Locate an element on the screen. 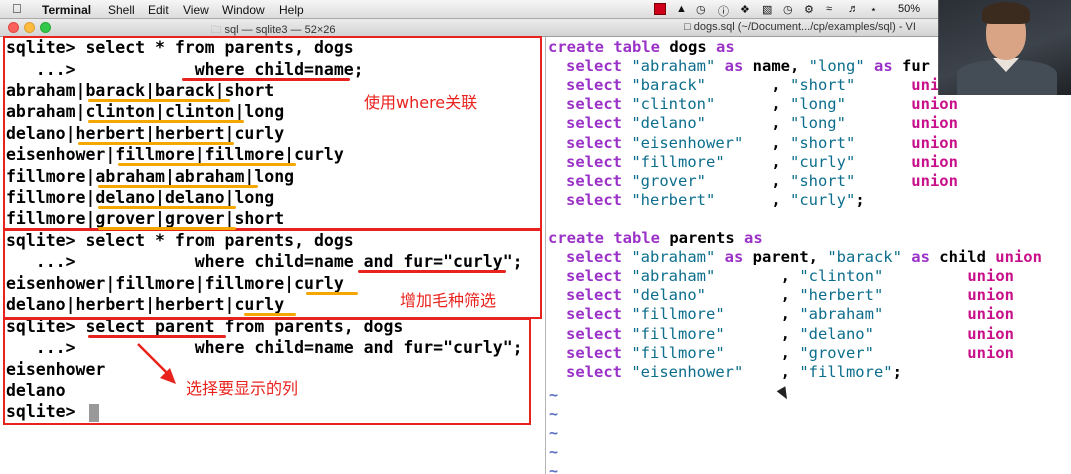 The width and height of the screenshot is (1071, 474). volume-icon: ♬ is located at coordinates (853, 9).